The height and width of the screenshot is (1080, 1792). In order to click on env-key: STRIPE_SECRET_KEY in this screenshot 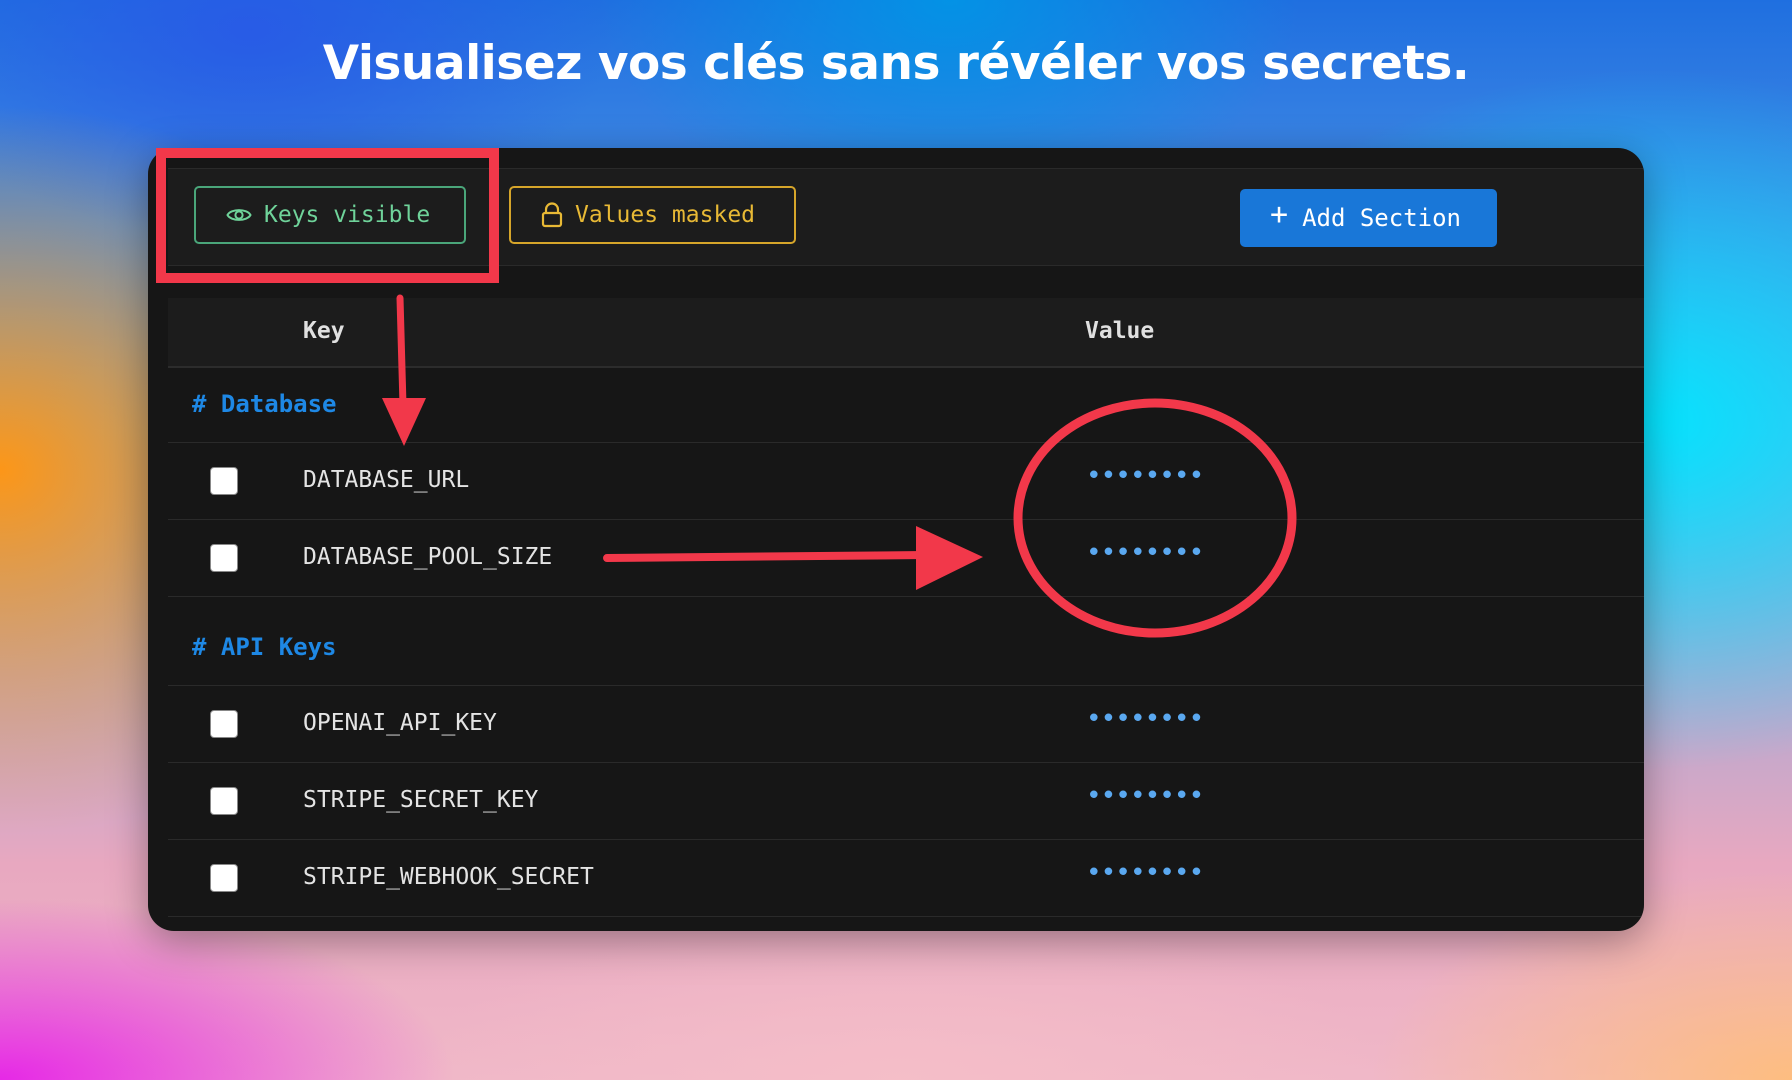, I will do `click(421, 800)`.